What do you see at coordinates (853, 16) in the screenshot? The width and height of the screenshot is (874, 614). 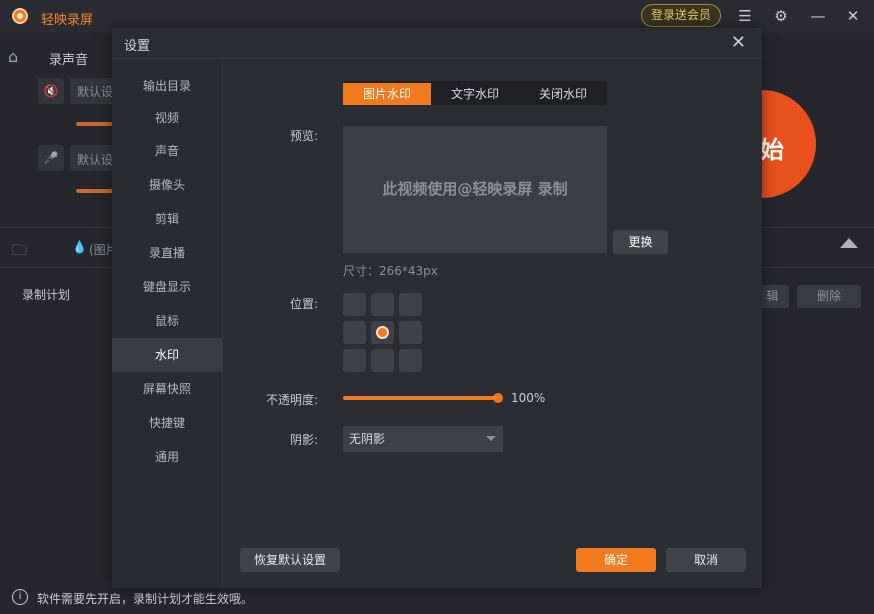 I see `close-icon: ✕` at bounding box center [853, 16].